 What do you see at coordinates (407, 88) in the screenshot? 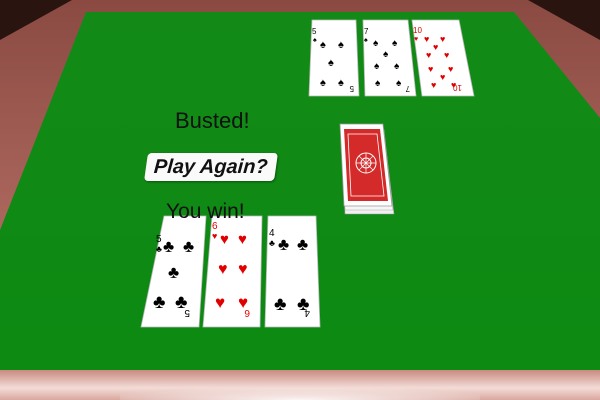
I see `dealer-card-2-rank-bottom: 7` at bounding box center [407, 88].